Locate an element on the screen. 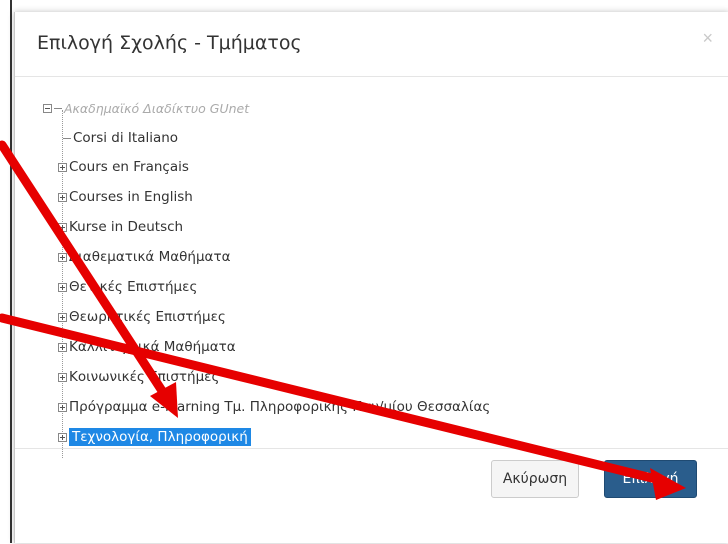 The image size is (728, 544). tree-item-diathematika: Διαθεματικά Μαθήματα is located at coordinates (144, 257).